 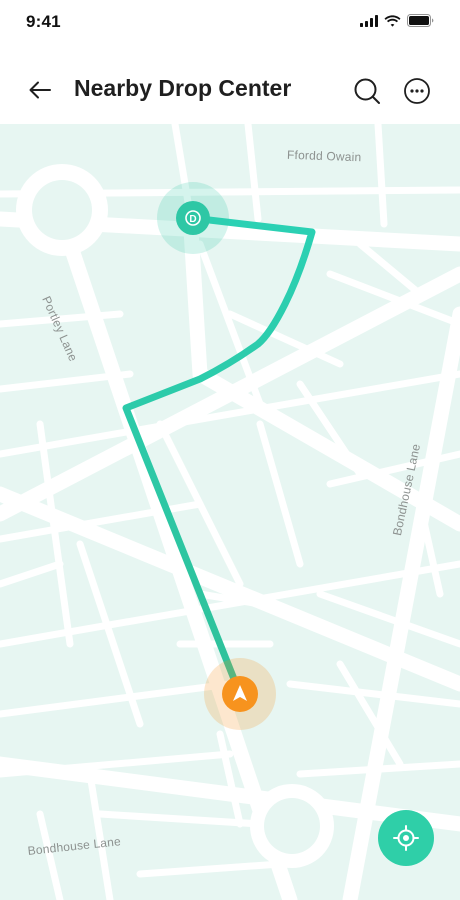 I want to click on status-icons, so click(x=397, y=20).